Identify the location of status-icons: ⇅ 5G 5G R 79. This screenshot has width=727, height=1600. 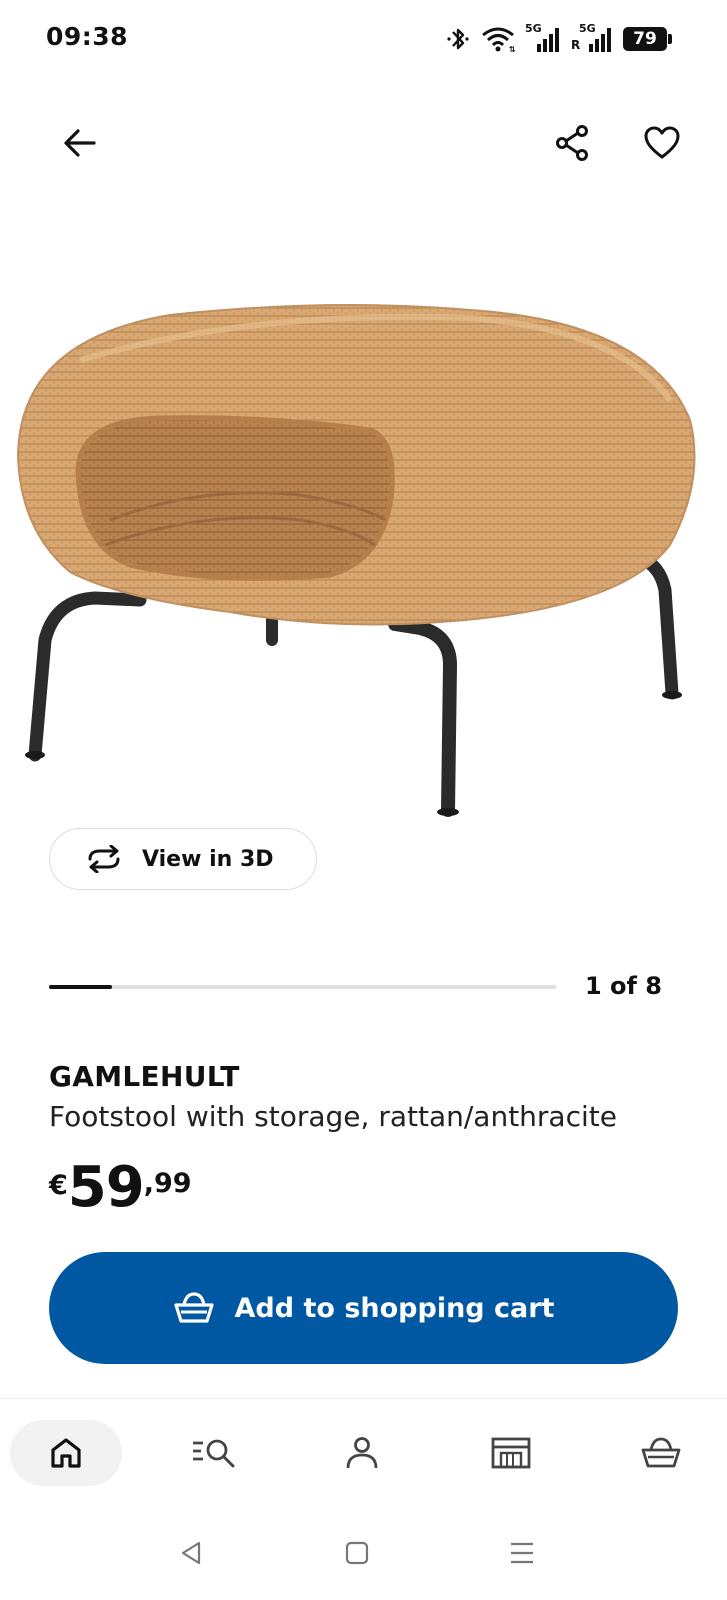
(559, 39).